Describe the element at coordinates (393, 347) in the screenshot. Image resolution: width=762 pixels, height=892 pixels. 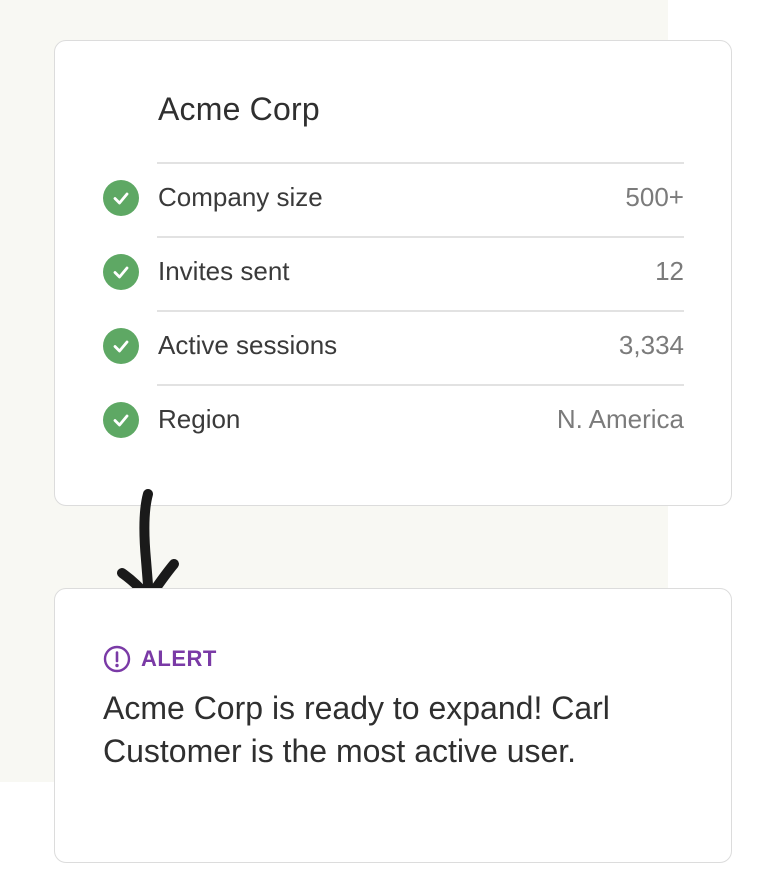
I see `detail-row-active-sessions: Active sessions 3,334` at that location.